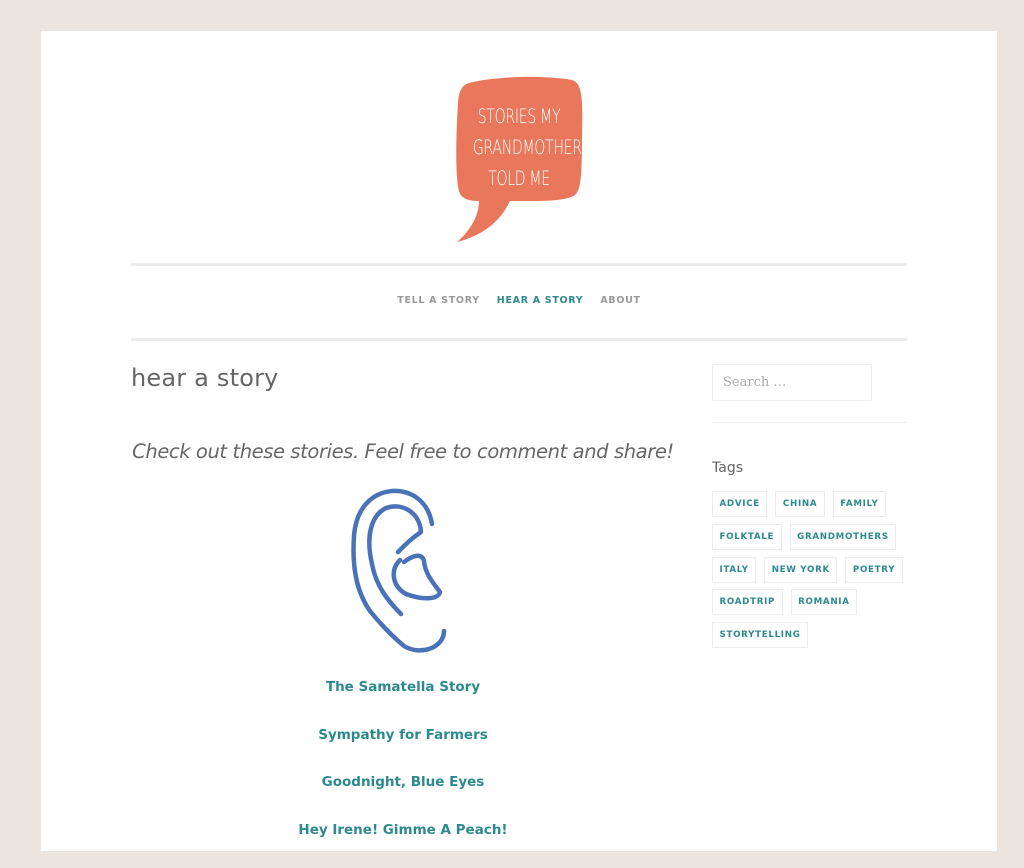  What do you see at coordinates (519, 339) in the screenshot?
I see `nav-bottom-divider` at bounding box center [519, 339].